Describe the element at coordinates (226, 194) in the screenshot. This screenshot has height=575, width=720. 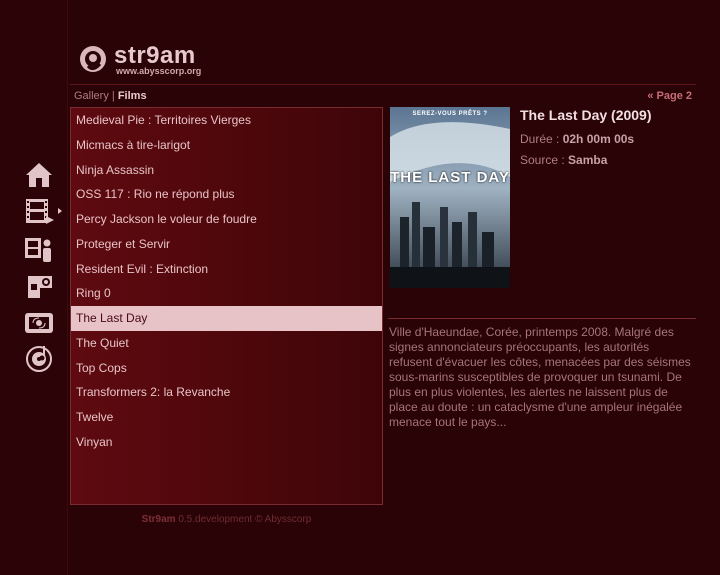
I see `film-list-item: OSS 117 : Rio ne répond plus` at that location.